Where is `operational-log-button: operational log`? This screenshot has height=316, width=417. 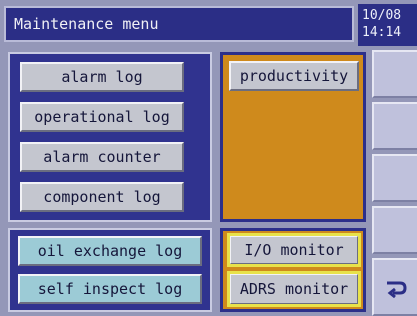 operational-log-button: operational log is located at coordinates (102, 117).